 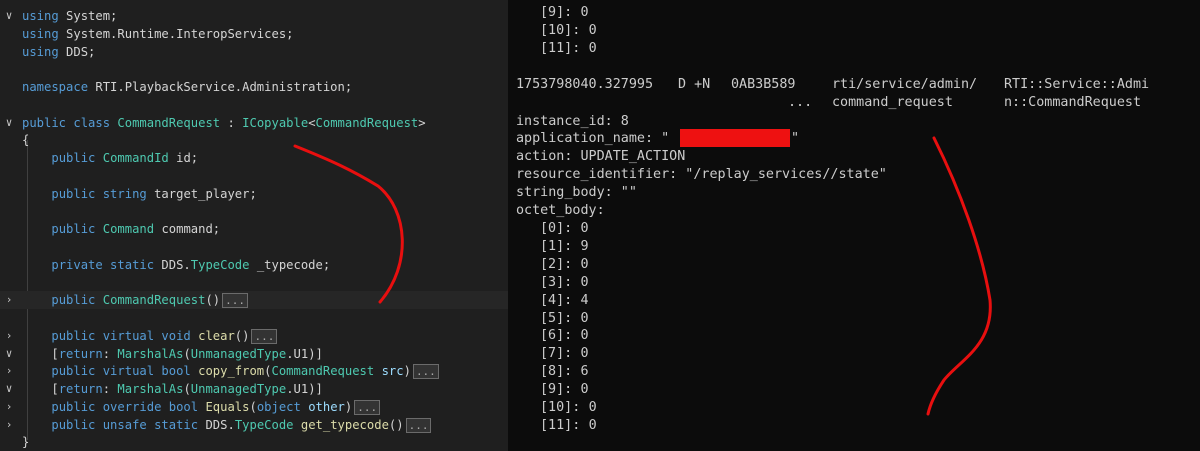 I want to click on code-token: clear, so click(x=216, y=335).